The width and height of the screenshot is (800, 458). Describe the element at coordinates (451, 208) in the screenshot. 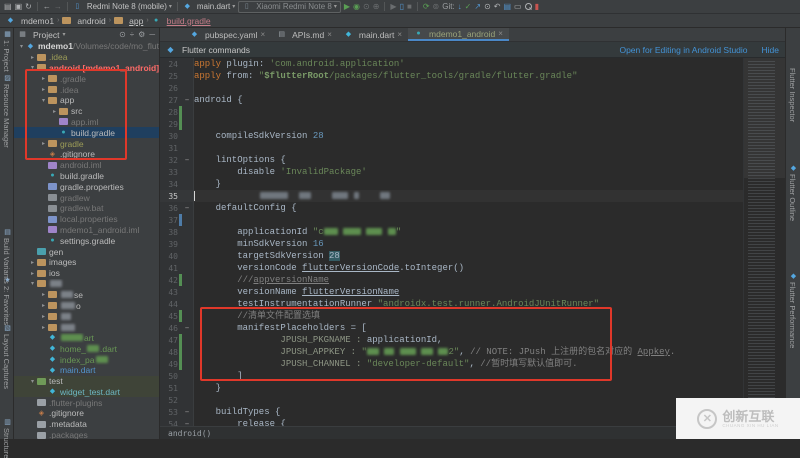

I see `code-line: 36− defaultConfig {` at that location.